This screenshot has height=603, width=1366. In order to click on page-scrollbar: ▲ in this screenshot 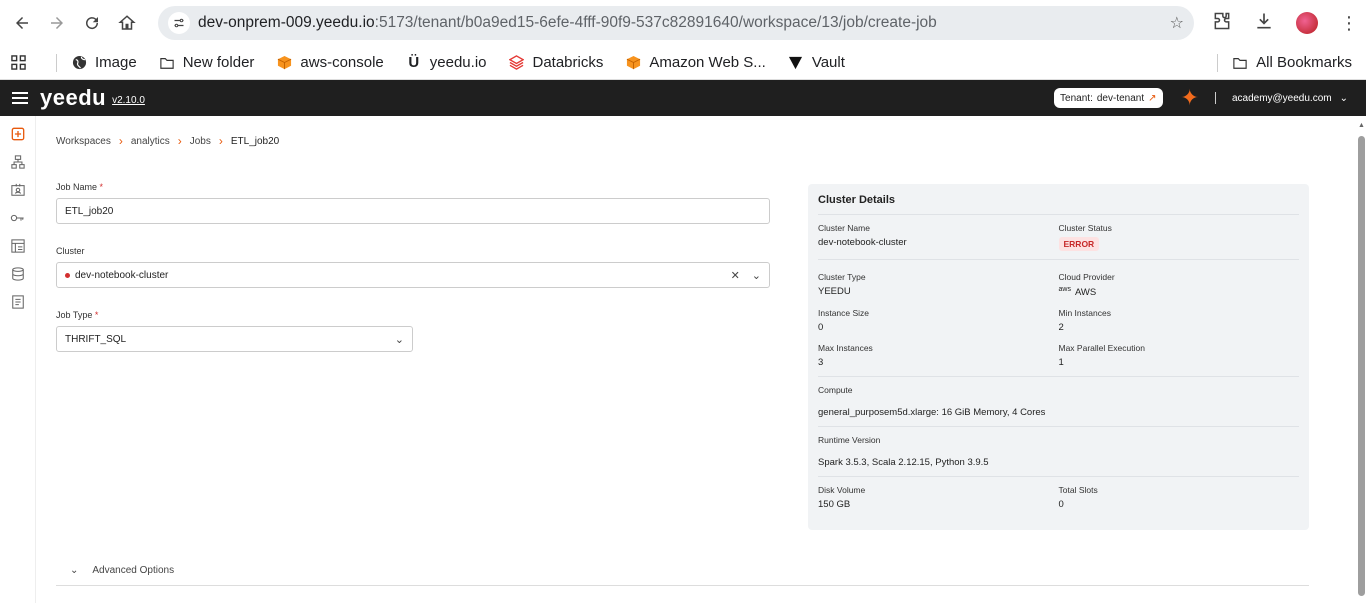, I will do `click(1361, 362)`.